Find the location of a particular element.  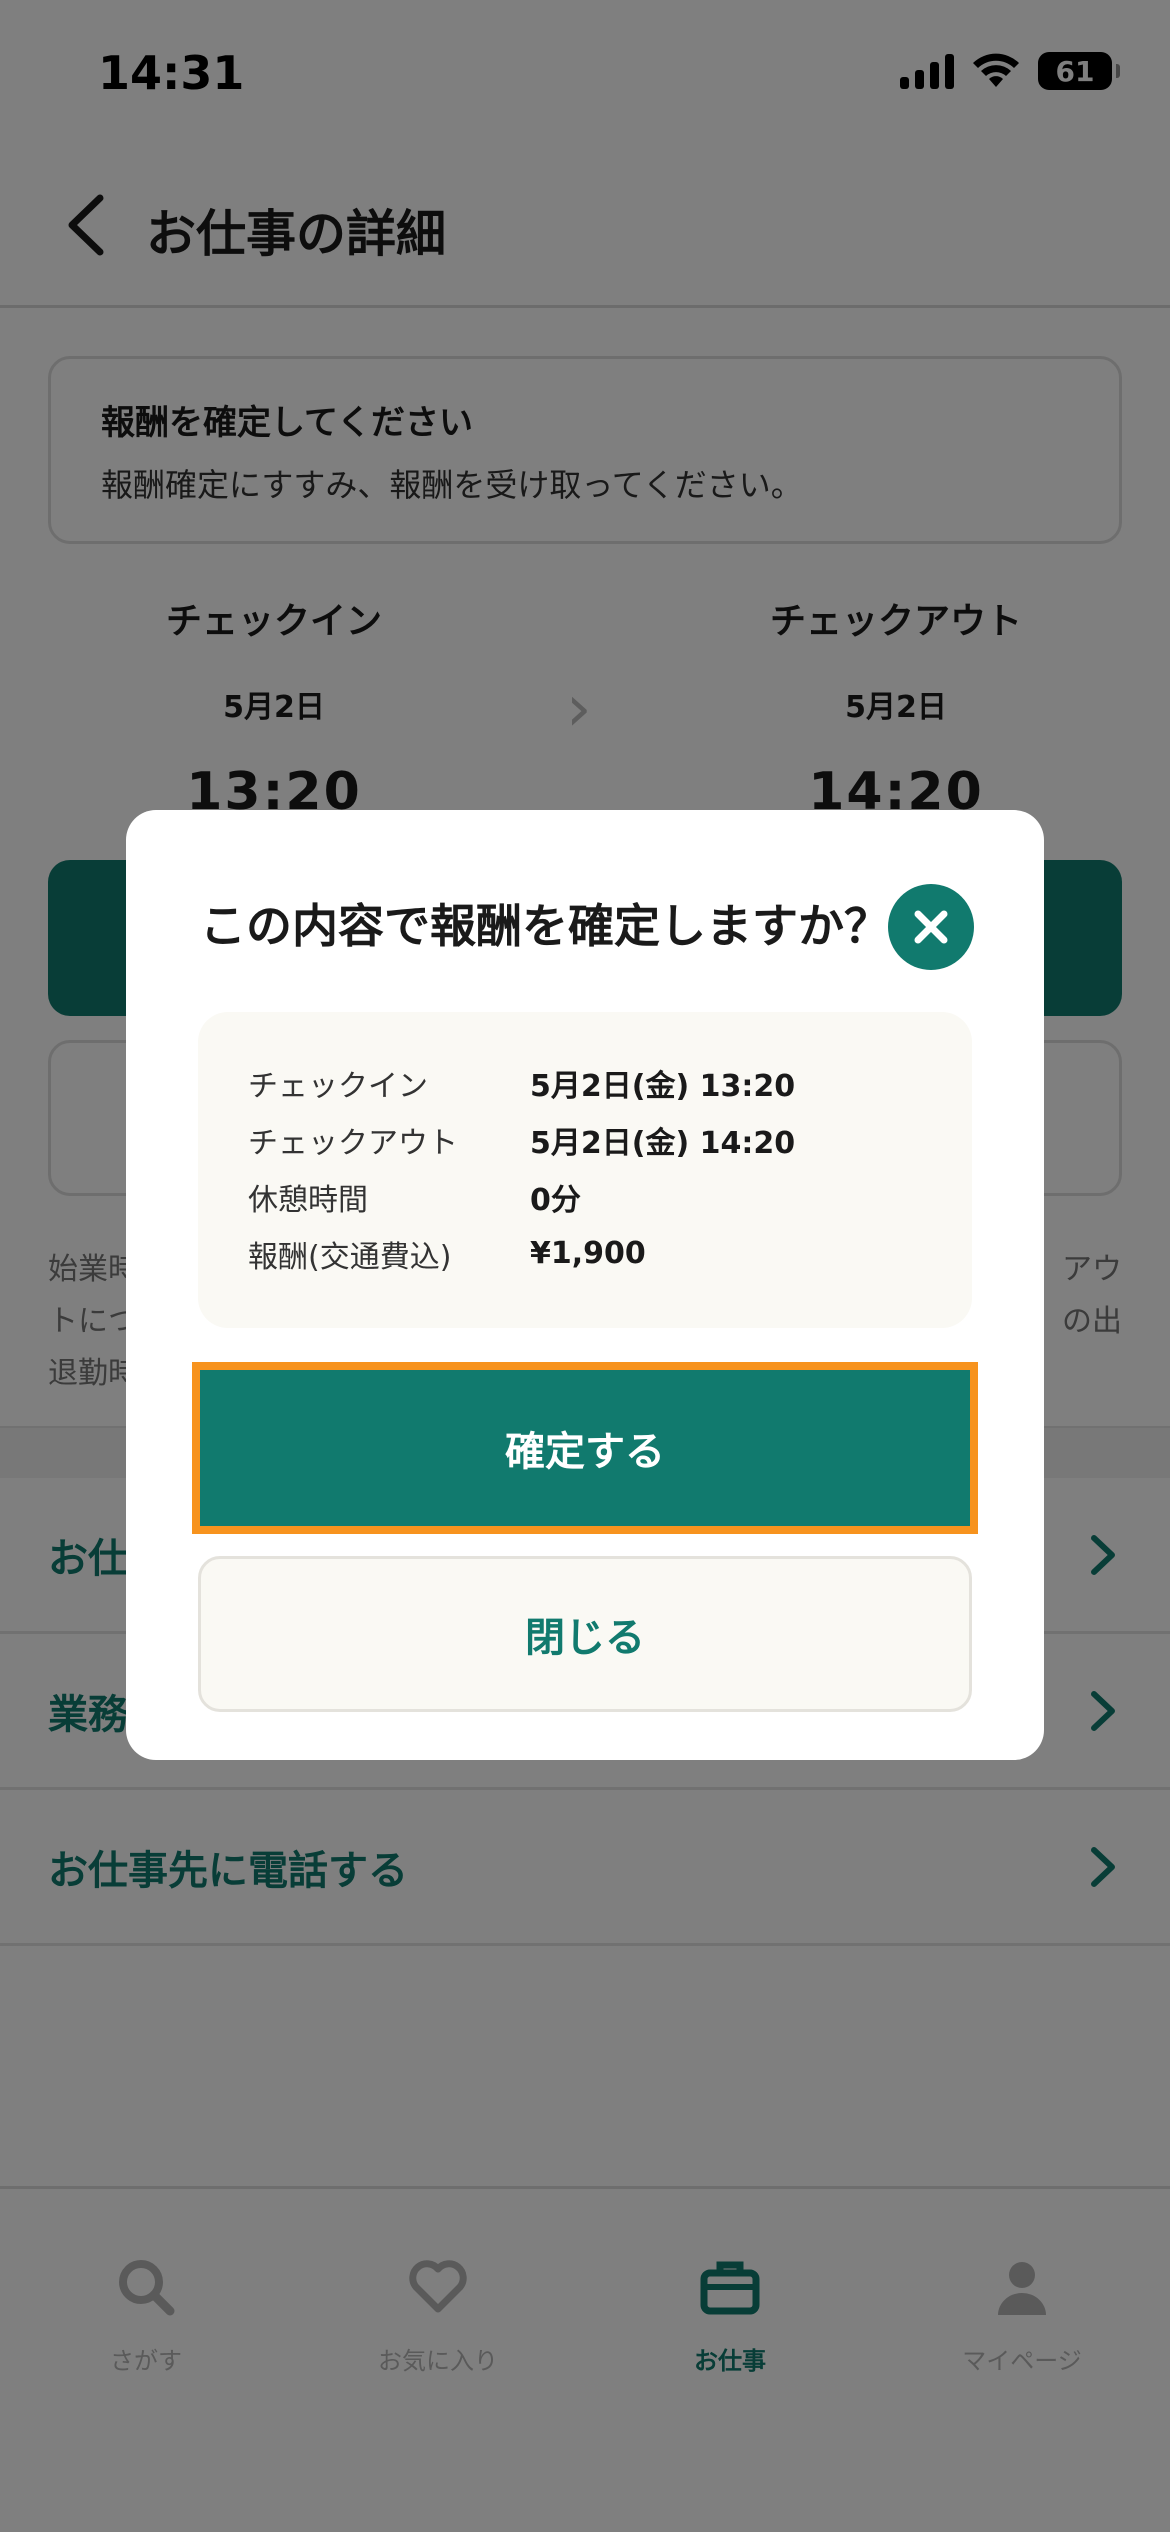

modal-title: この内容で報酬を確定しますか？ is located at coordinates (545, 926).